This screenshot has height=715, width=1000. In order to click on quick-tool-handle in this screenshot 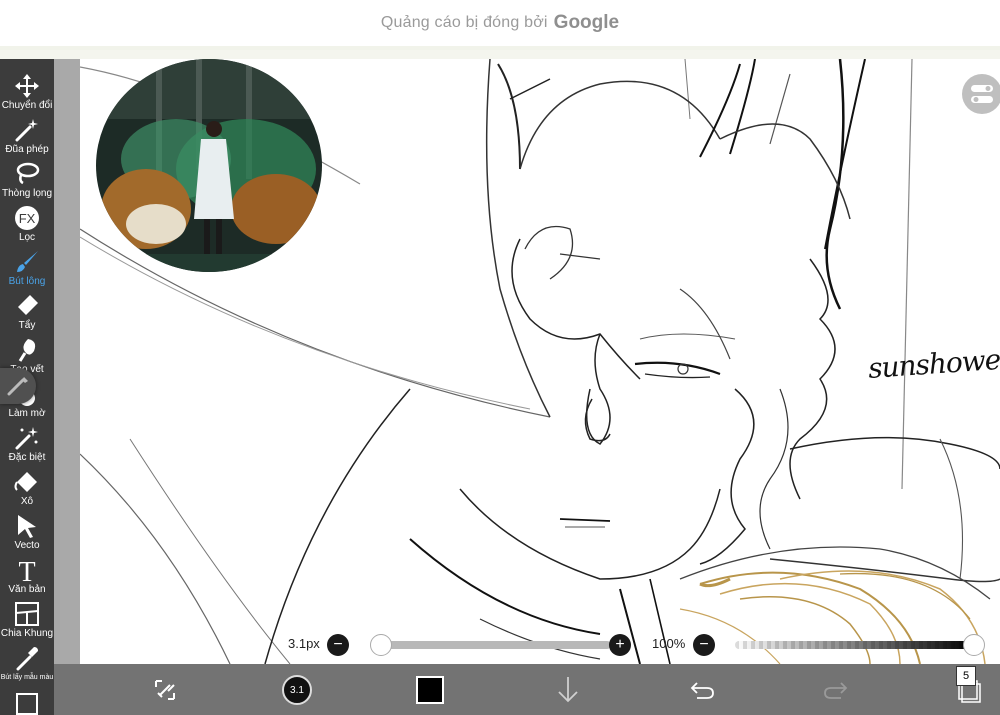, I will do `click(18, 386)`.